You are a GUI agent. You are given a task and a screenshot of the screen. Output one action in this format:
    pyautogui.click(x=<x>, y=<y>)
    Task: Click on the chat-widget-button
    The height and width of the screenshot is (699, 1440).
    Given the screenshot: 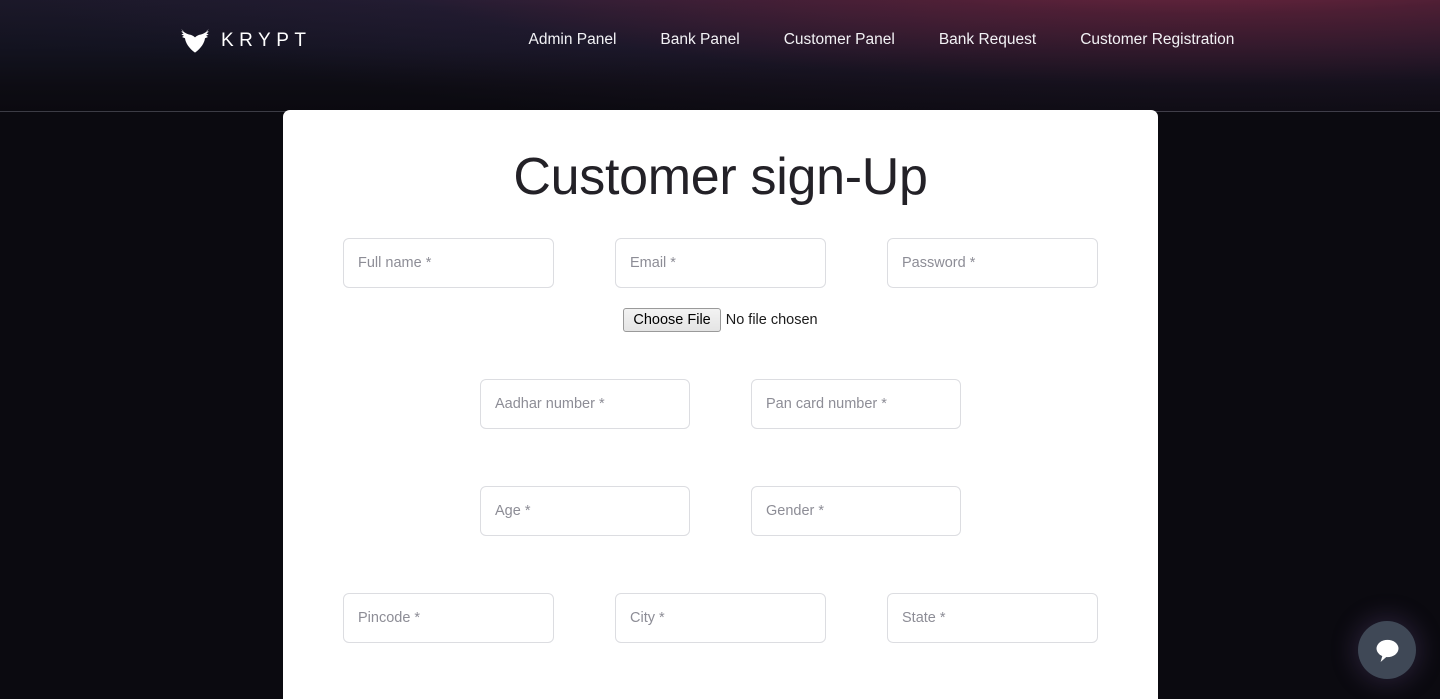 What is the action you would take?
    pyautogui.click(x=1387, y=650)
    